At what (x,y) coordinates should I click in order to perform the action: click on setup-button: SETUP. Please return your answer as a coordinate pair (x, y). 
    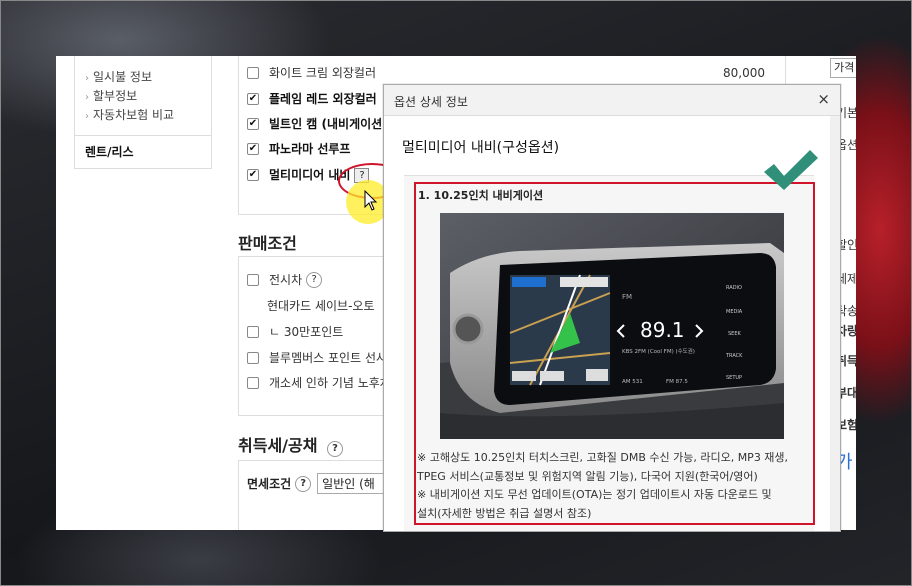
    Looking at the image, I should click on (734, 378).